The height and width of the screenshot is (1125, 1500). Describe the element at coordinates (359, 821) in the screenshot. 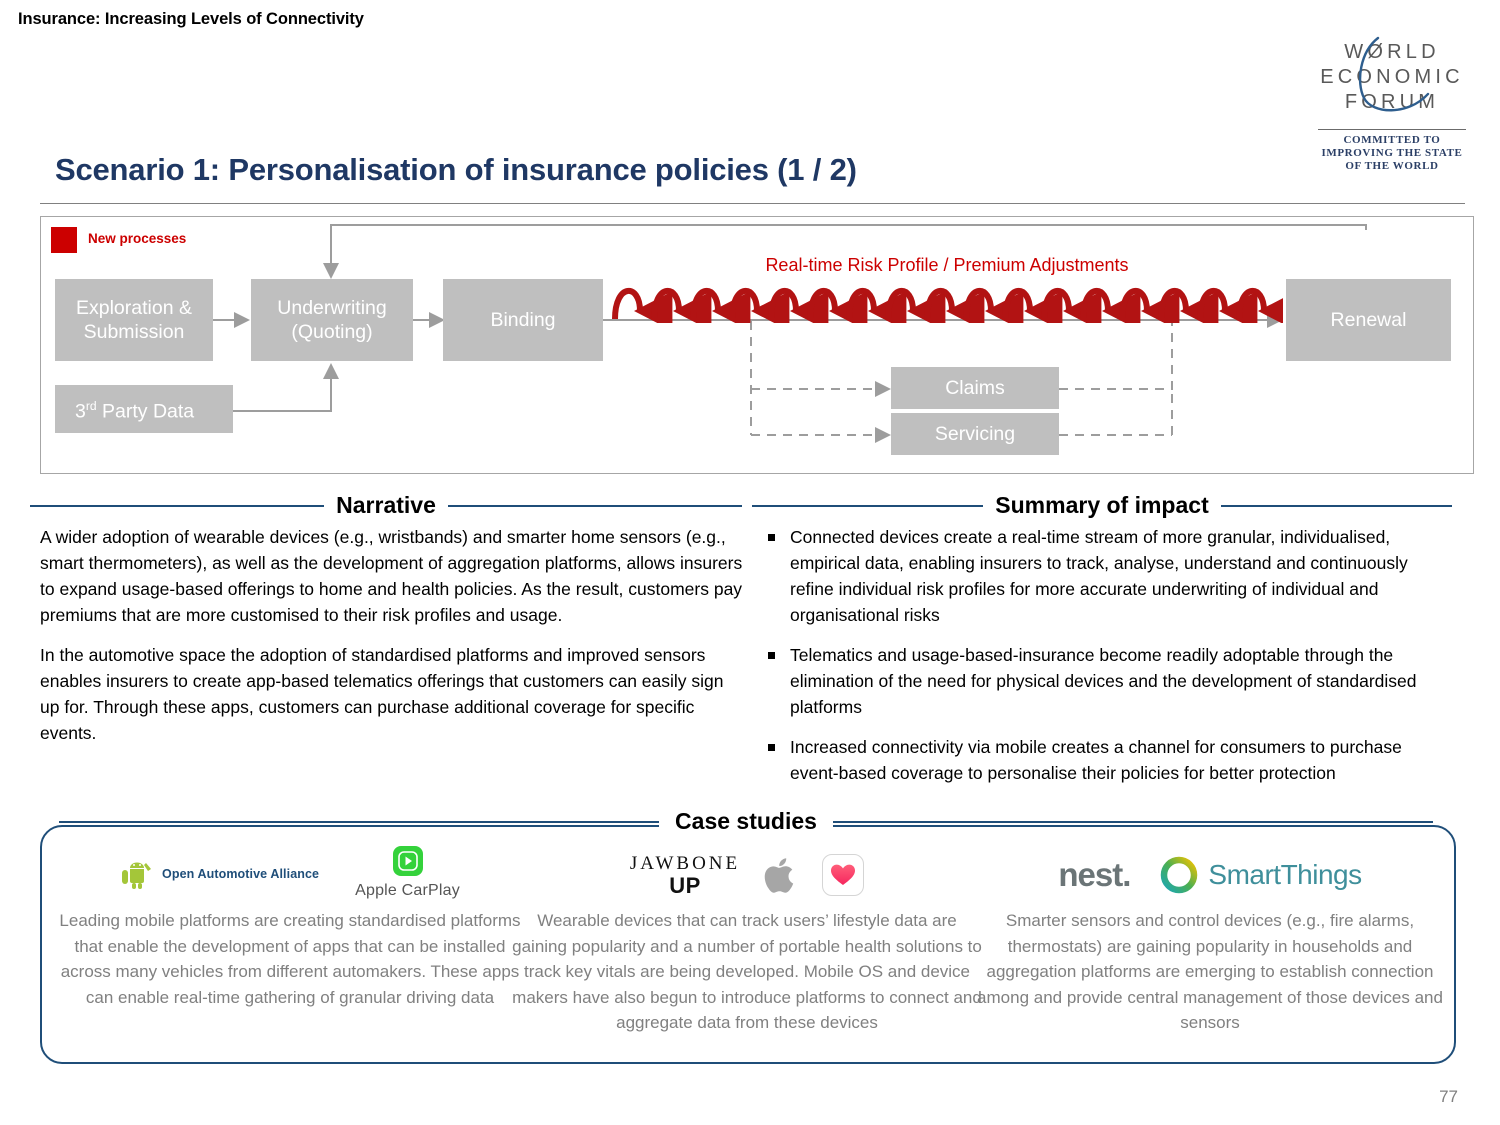

I see `case-studies-rule-left` at that location.